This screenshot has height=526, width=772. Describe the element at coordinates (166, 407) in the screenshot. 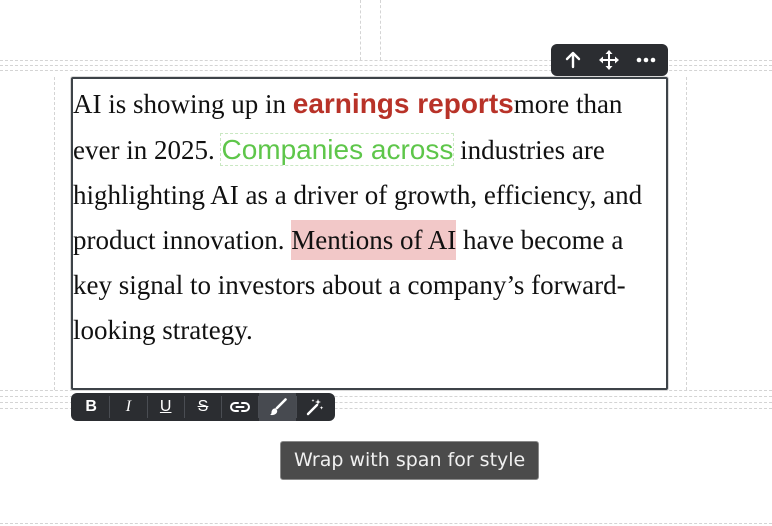

I see `underline-button: U` at that location.